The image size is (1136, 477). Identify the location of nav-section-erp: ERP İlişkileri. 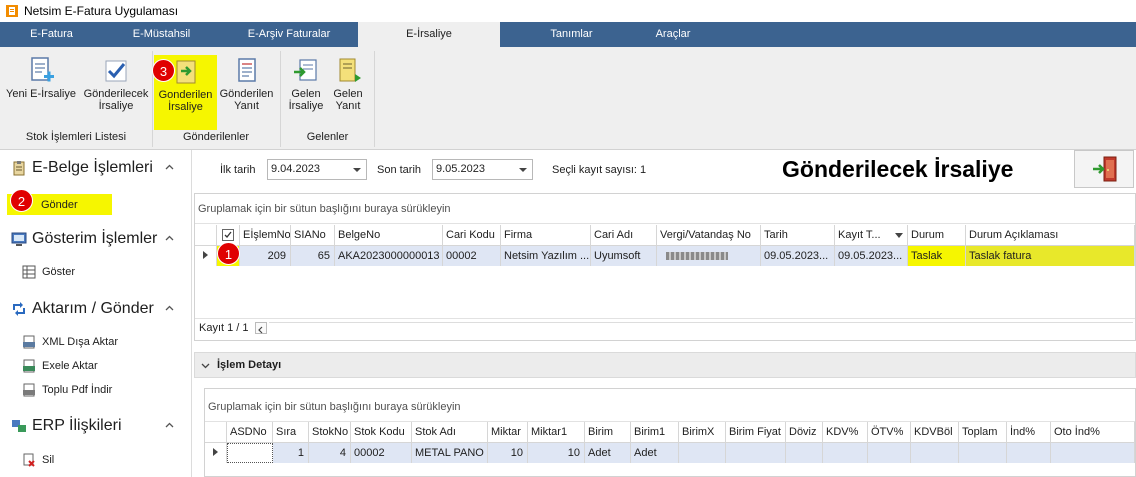
(95, 426).